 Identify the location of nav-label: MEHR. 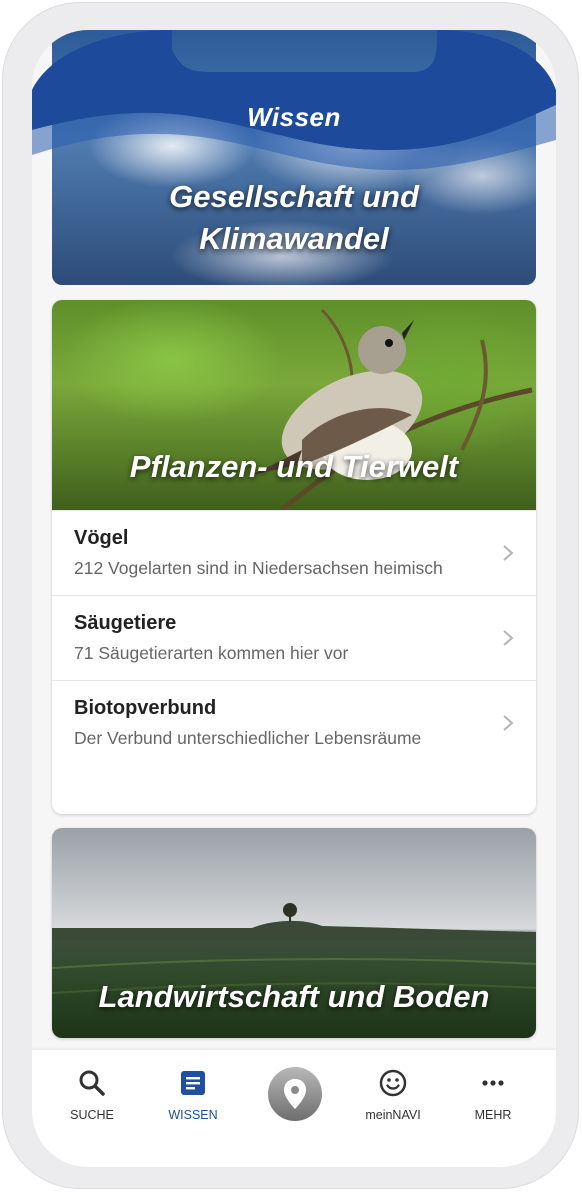
(493, 1115).